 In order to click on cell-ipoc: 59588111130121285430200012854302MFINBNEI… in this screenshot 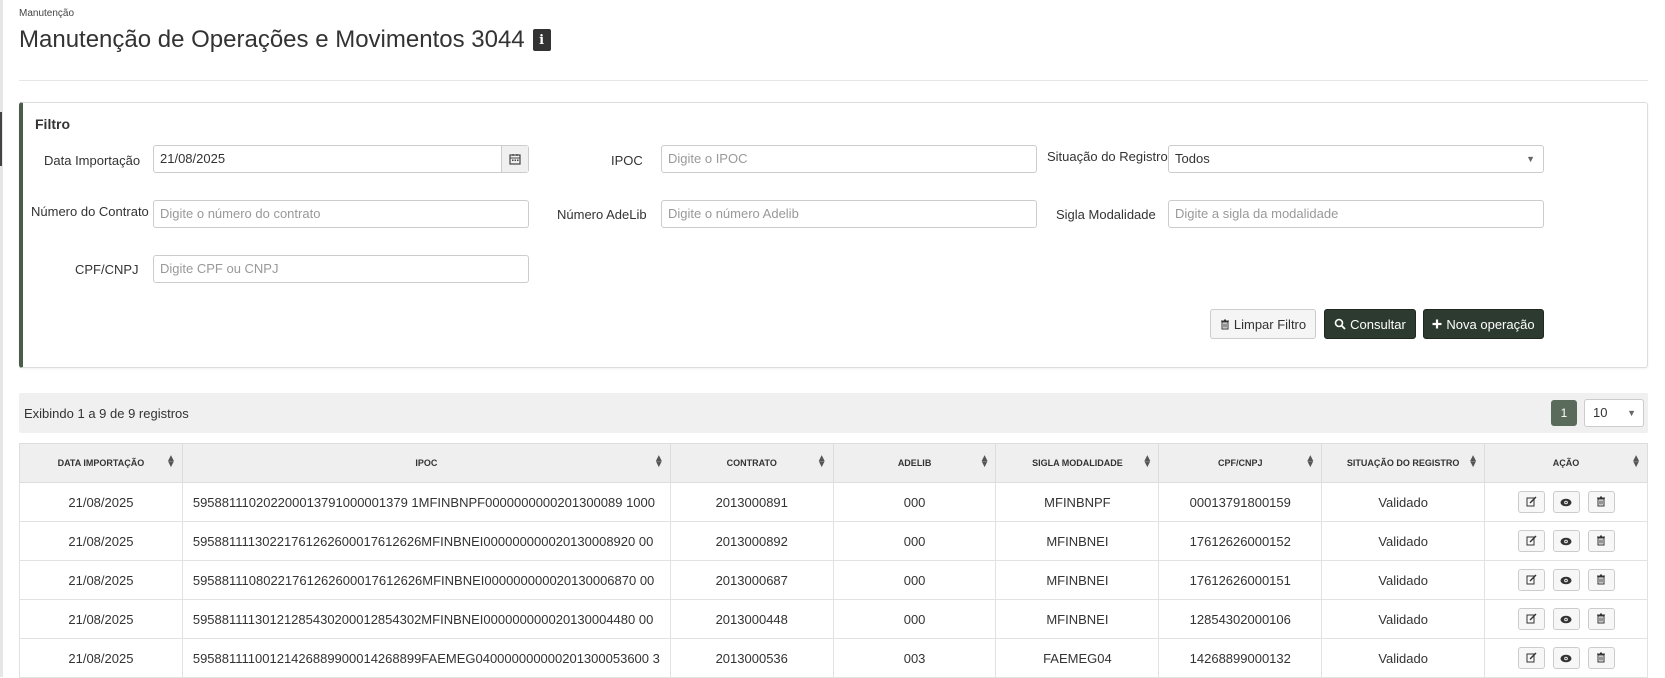, I will do `click(426, 619)`.